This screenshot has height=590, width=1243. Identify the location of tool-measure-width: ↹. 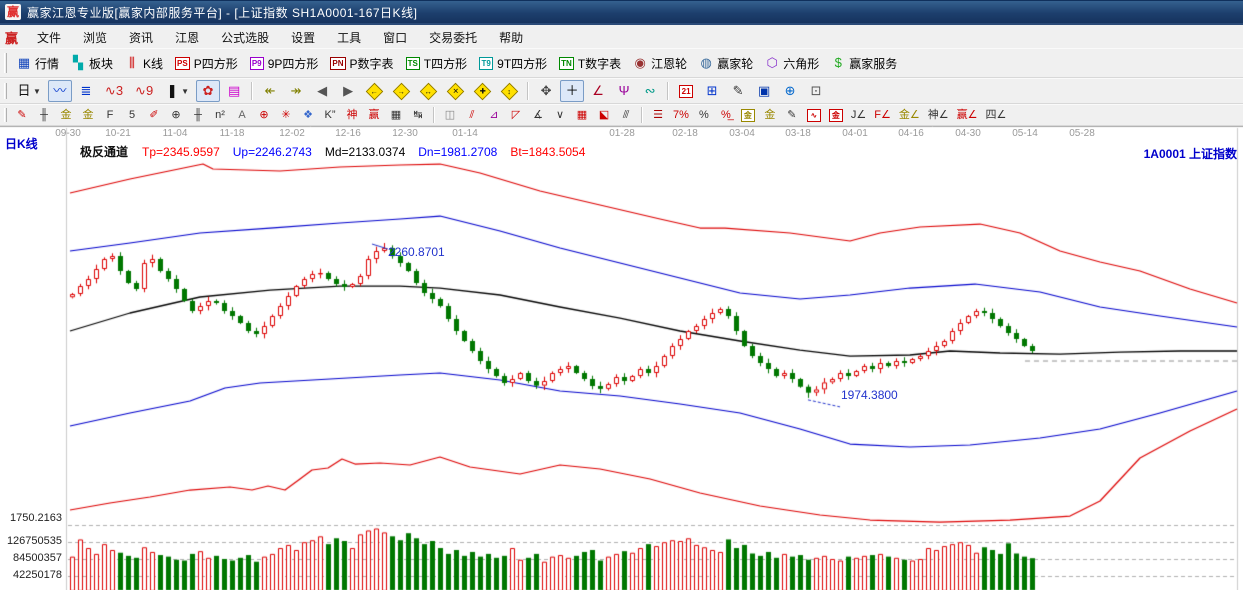
(418, 115).